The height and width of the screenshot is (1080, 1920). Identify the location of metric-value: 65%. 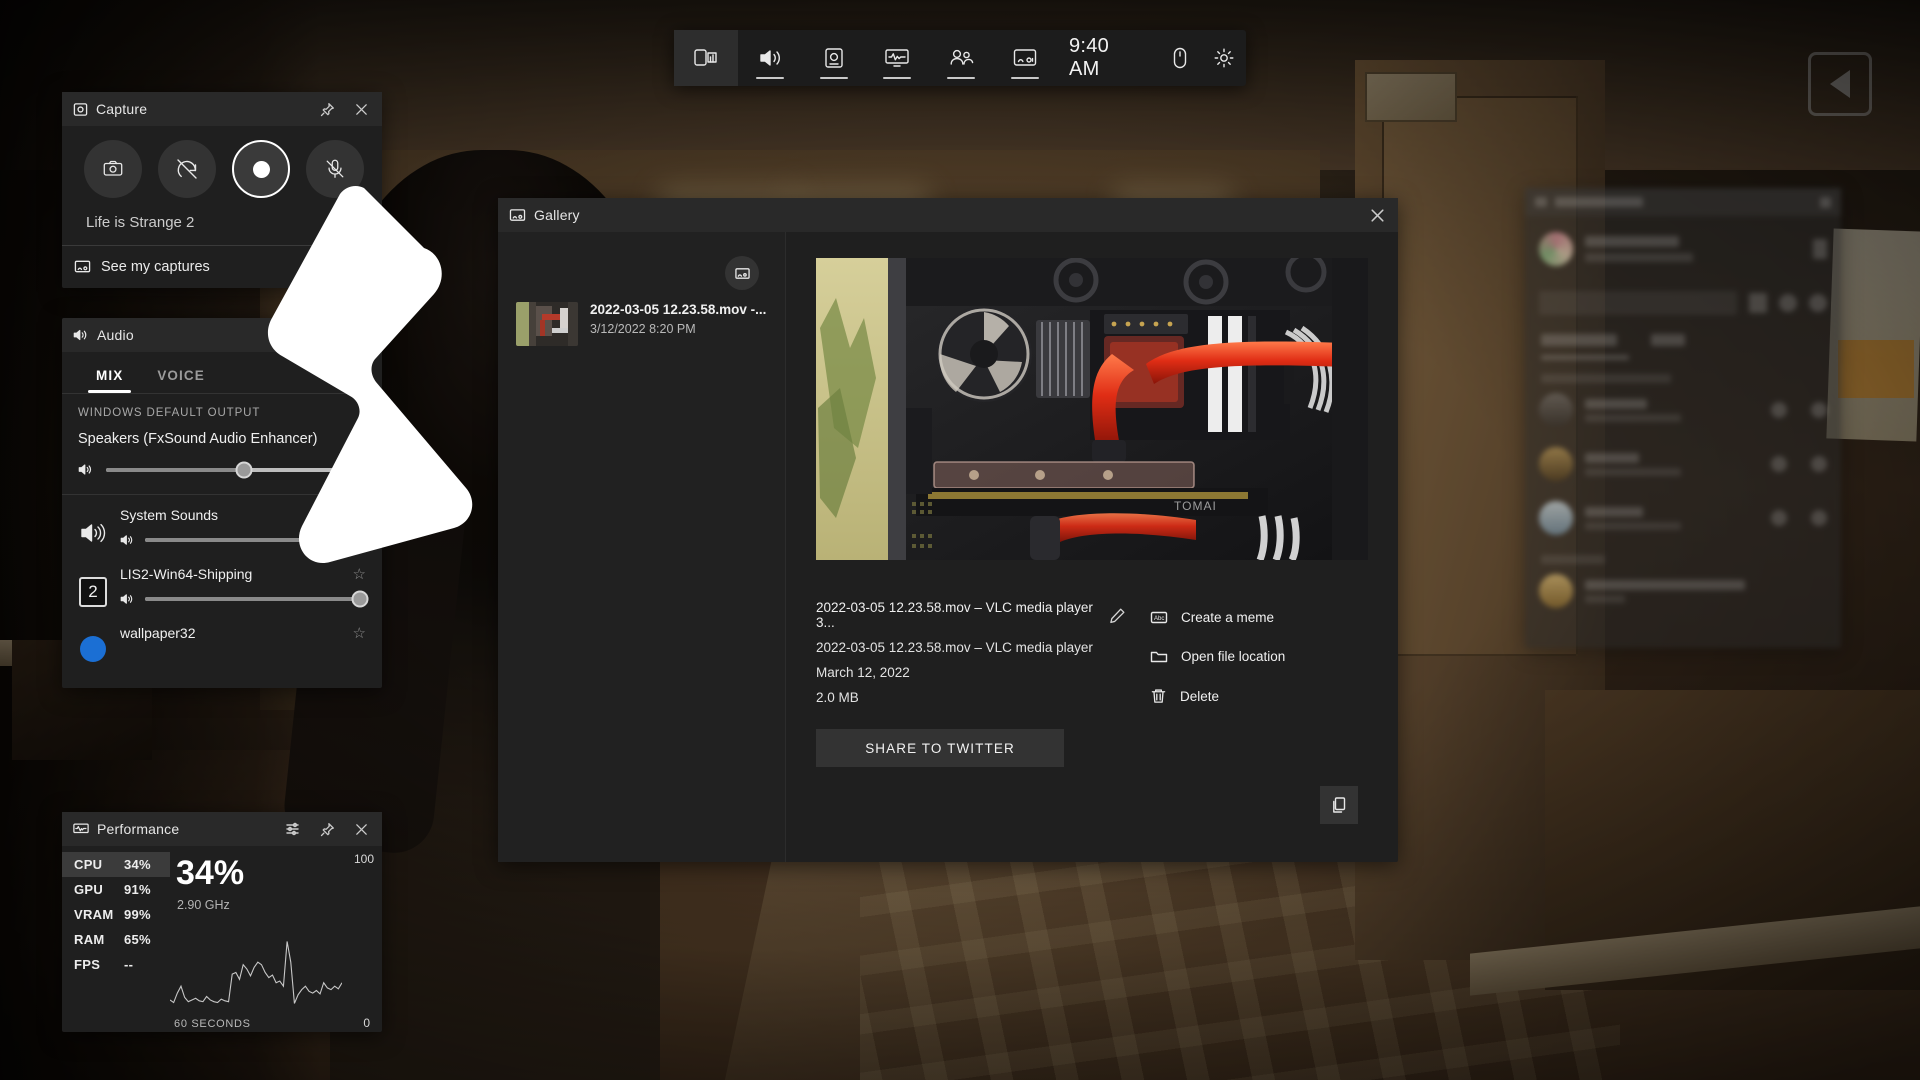
(137, 939).